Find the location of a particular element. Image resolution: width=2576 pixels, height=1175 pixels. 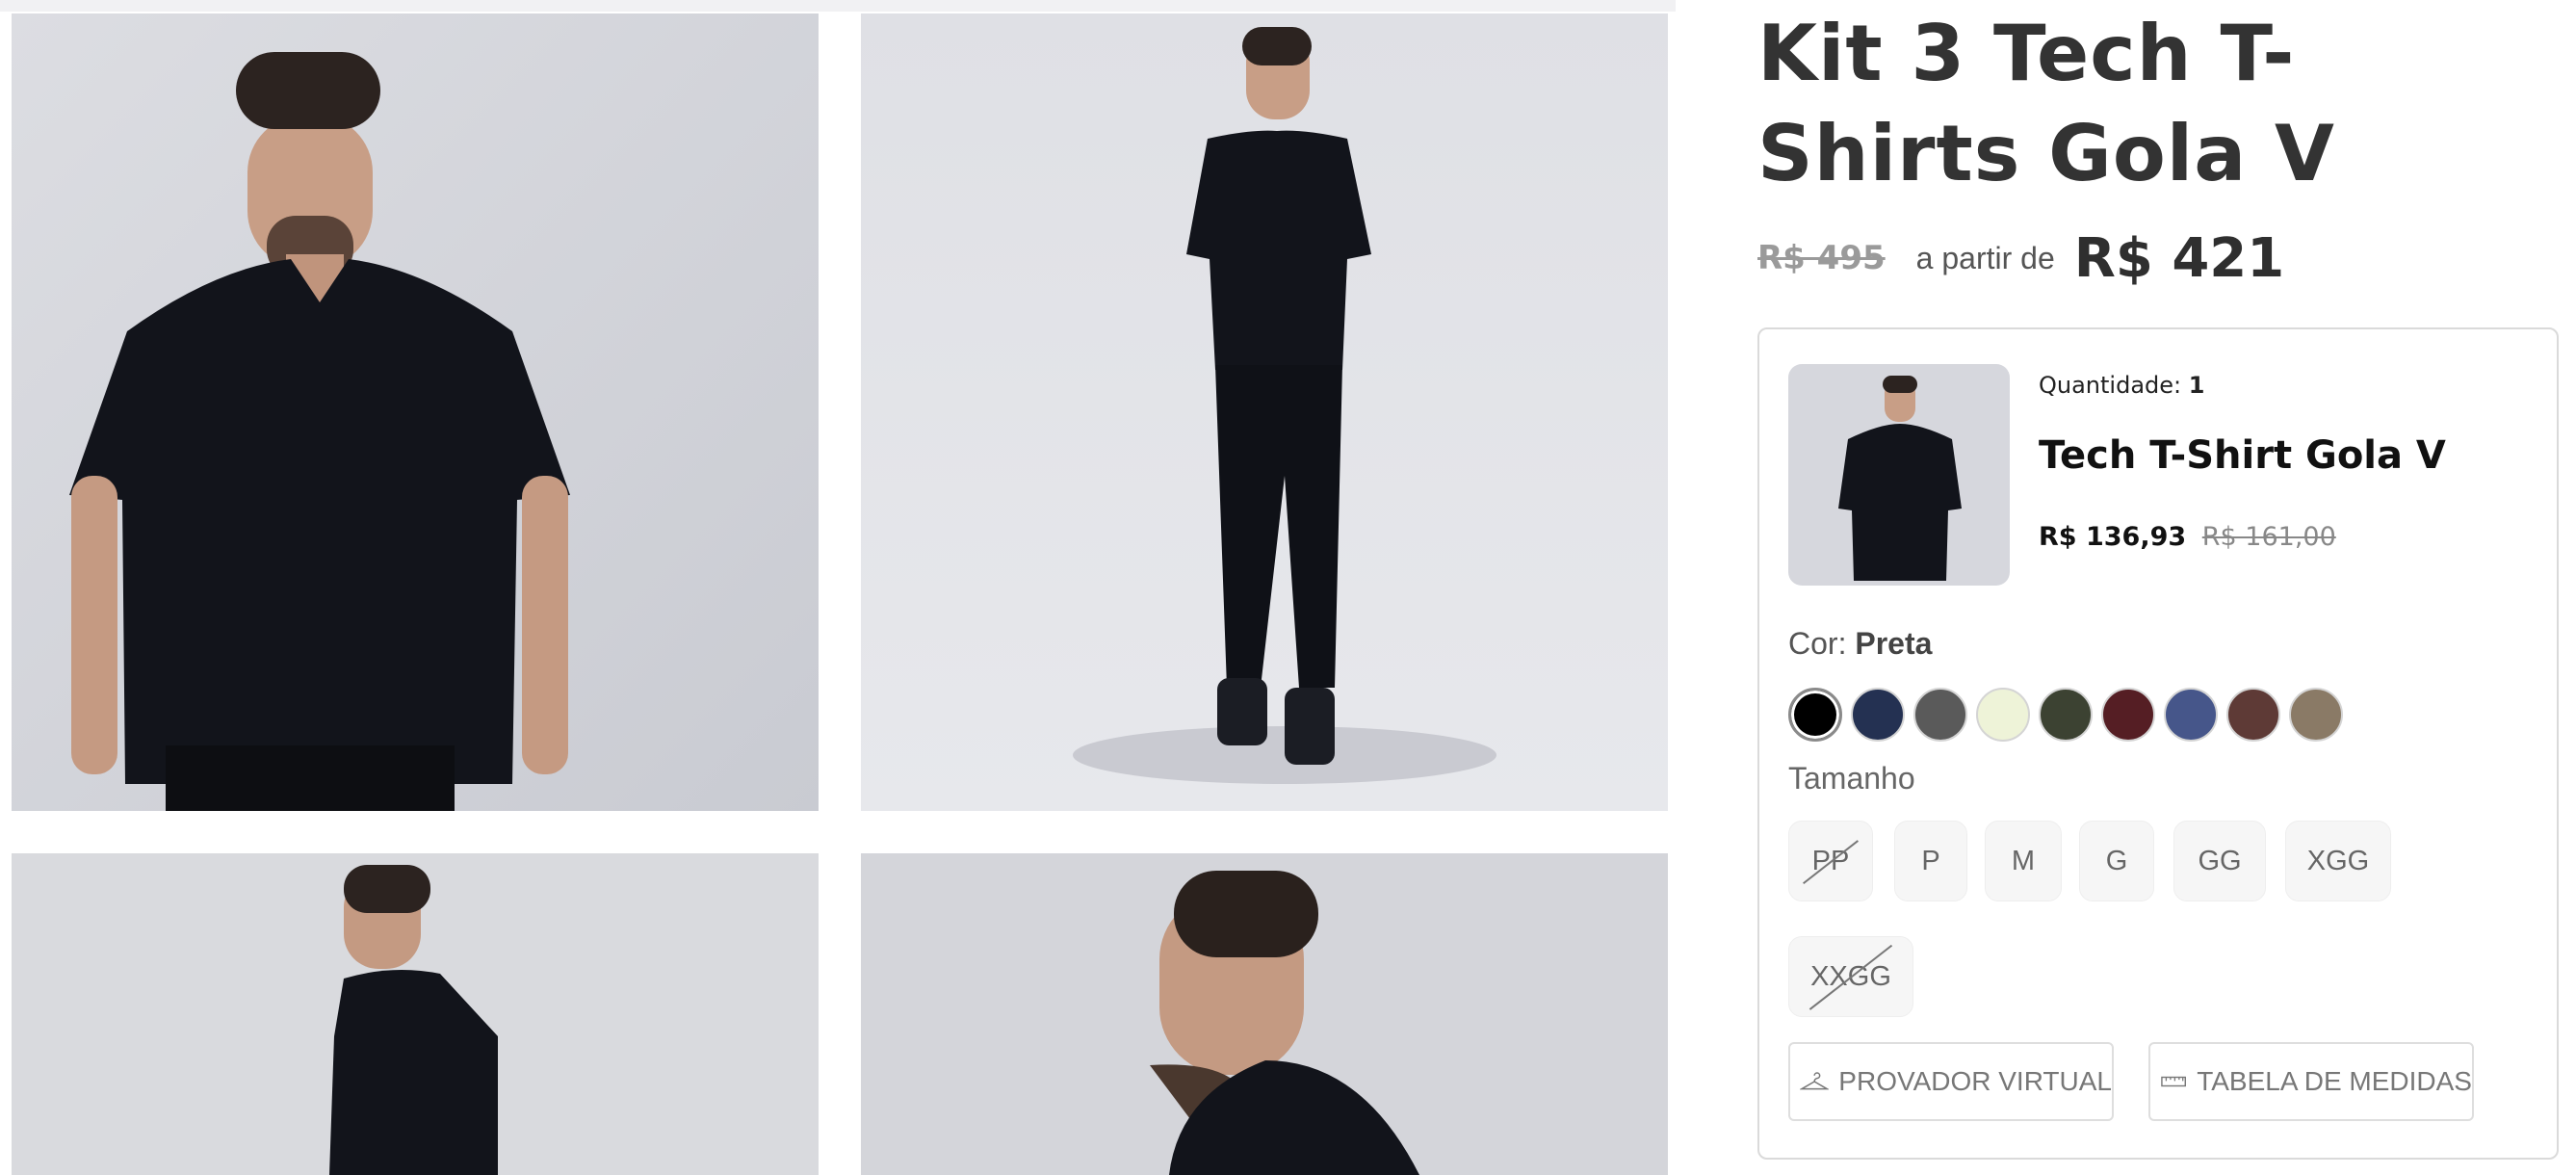

size-option-label: M is located at coordinates (2023, 860).